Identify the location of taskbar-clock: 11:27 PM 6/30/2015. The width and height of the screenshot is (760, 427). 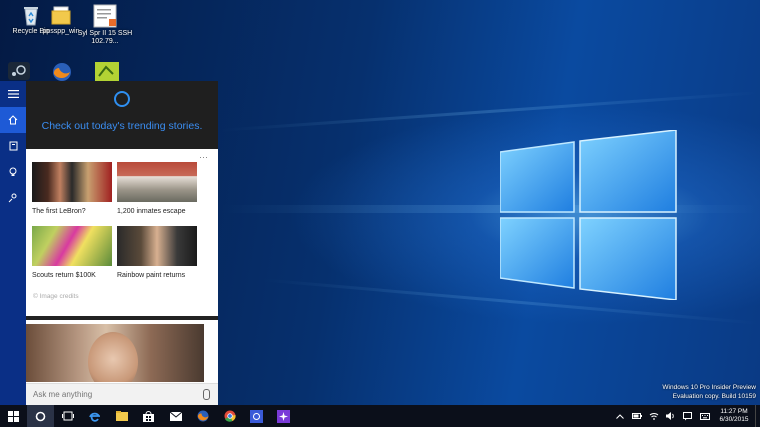
(734, 416).